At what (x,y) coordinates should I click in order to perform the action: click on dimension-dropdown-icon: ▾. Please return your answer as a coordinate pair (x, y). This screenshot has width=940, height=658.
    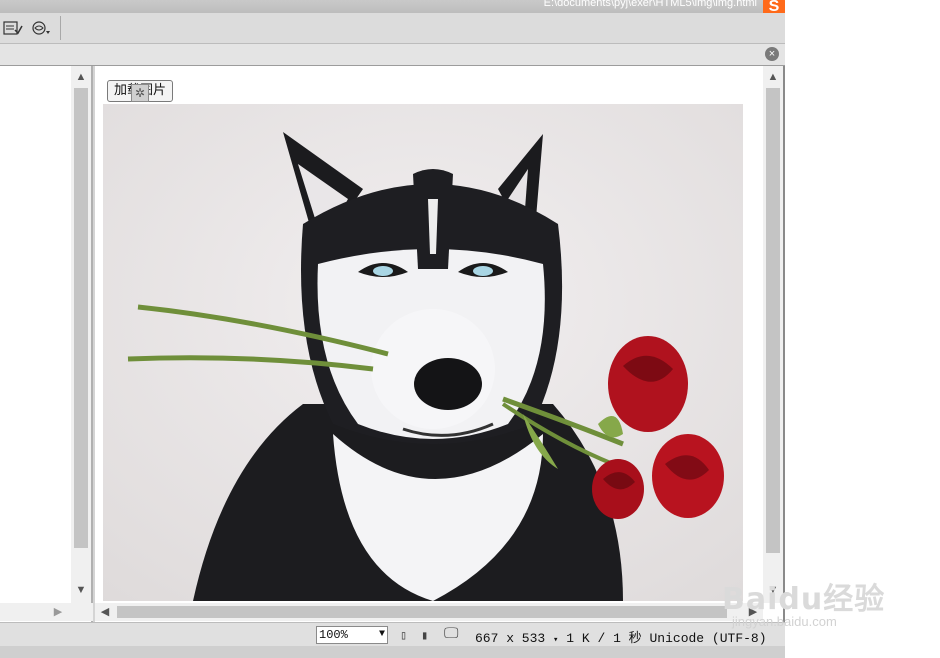
    Looking at the image, I should click on (555, 640).